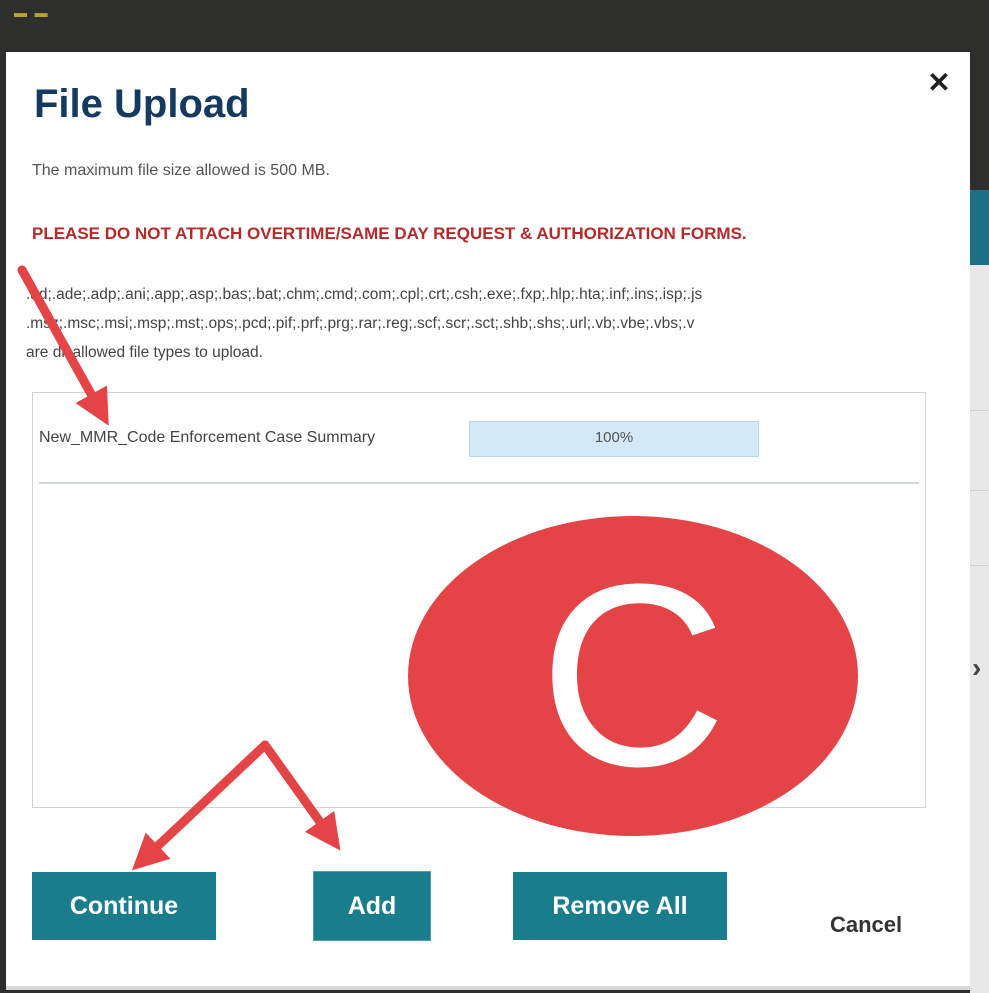 The width and height of the screenshot is (989, 993). Describe the element at coordinates (979, 227) in the screenshot. I see `background-header-band` at that location.